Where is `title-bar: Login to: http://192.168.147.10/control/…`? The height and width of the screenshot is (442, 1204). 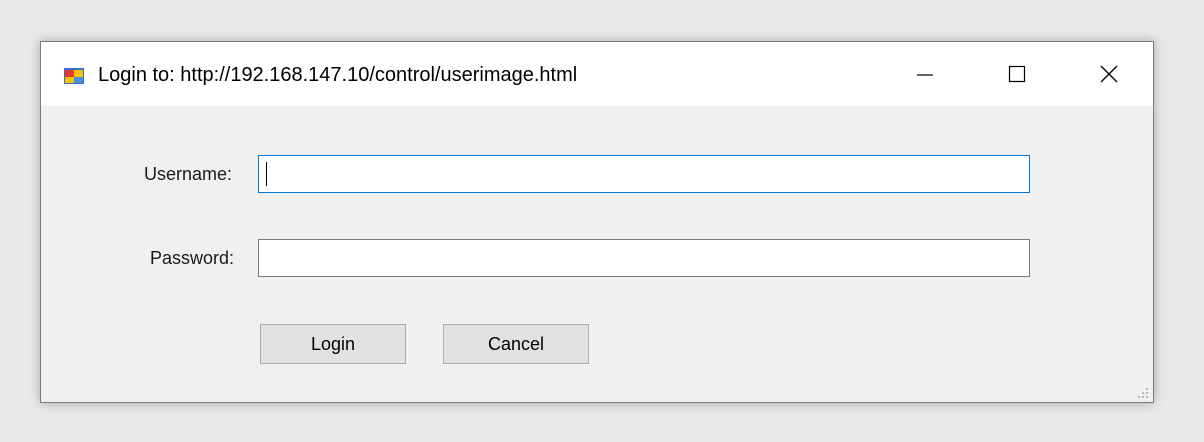 title-bar: Login to: http://192.168.147.10/control/… is located at coordinates (597, 74).